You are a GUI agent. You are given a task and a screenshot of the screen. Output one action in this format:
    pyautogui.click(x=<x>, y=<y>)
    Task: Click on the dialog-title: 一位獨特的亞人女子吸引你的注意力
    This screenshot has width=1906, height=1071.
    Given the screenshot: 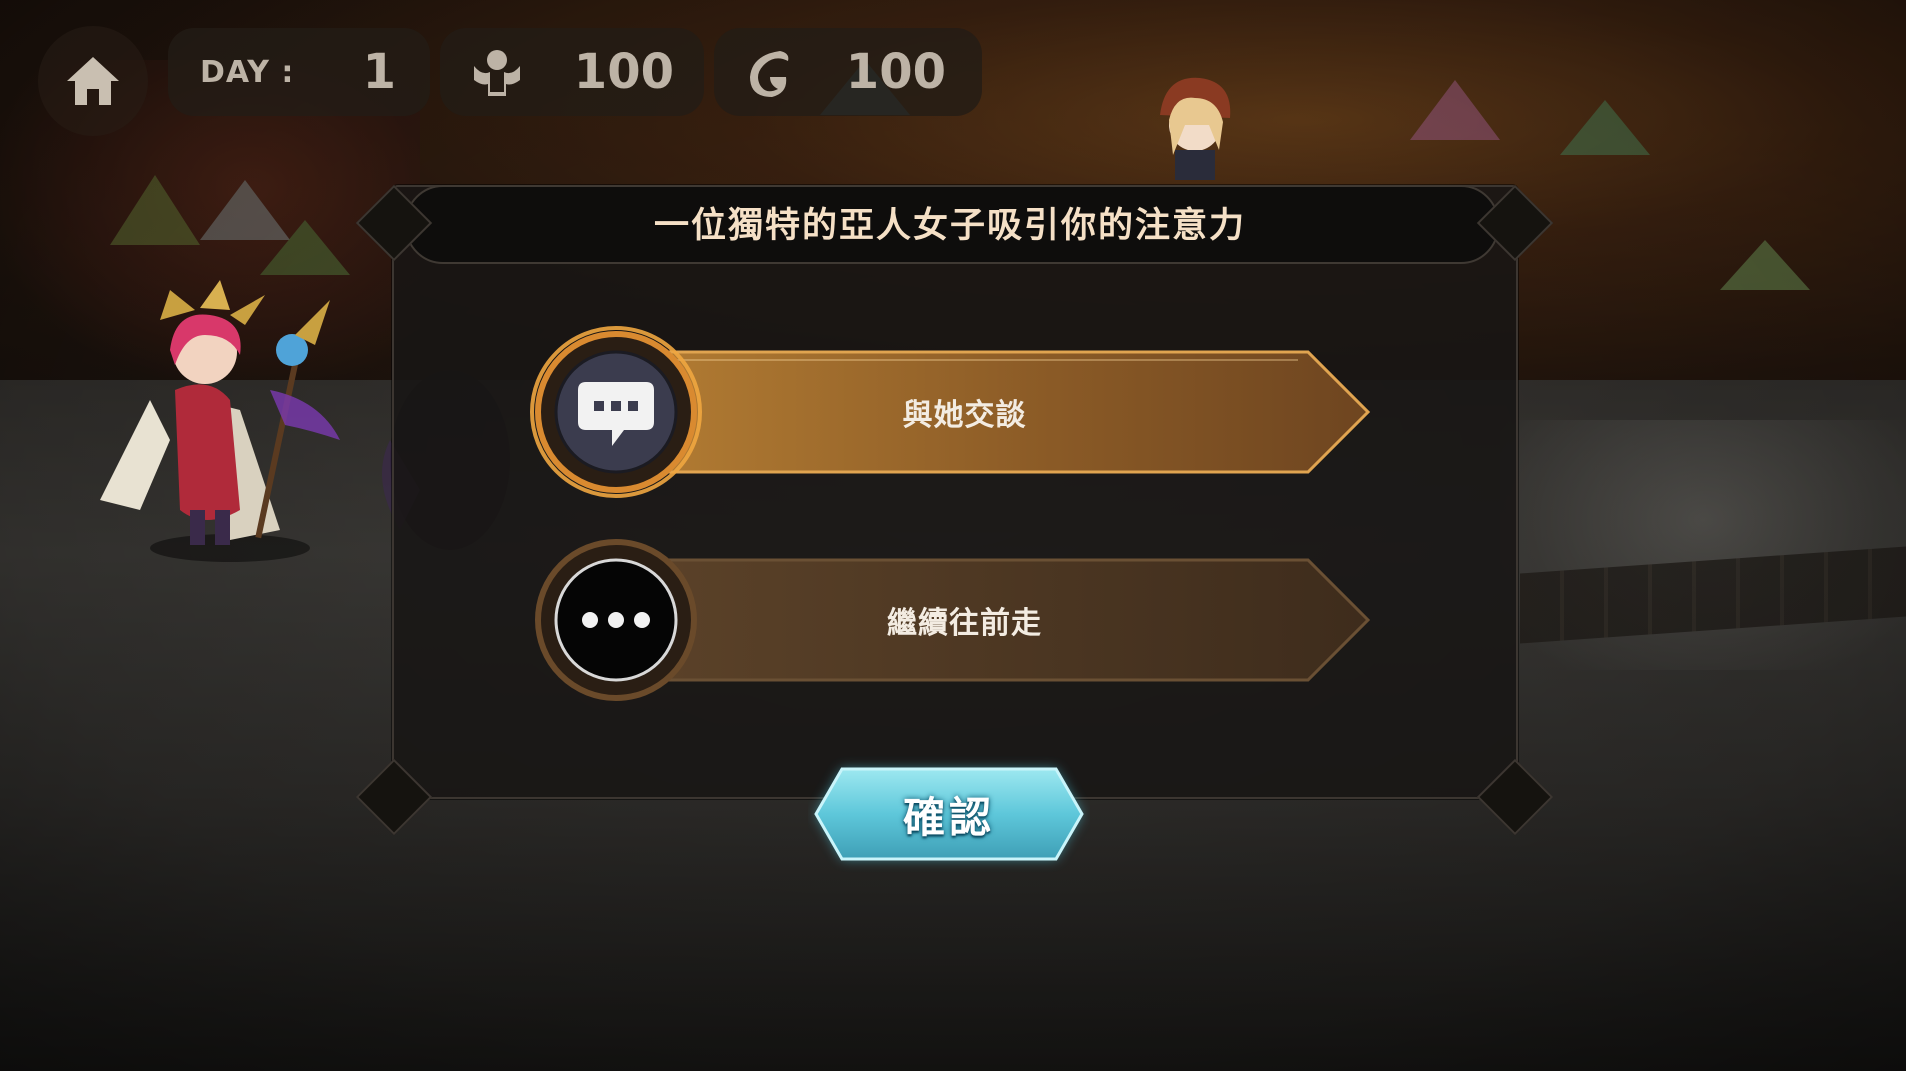 What is the action you would take?
    pyautogui.click(x=949, y=226)
    